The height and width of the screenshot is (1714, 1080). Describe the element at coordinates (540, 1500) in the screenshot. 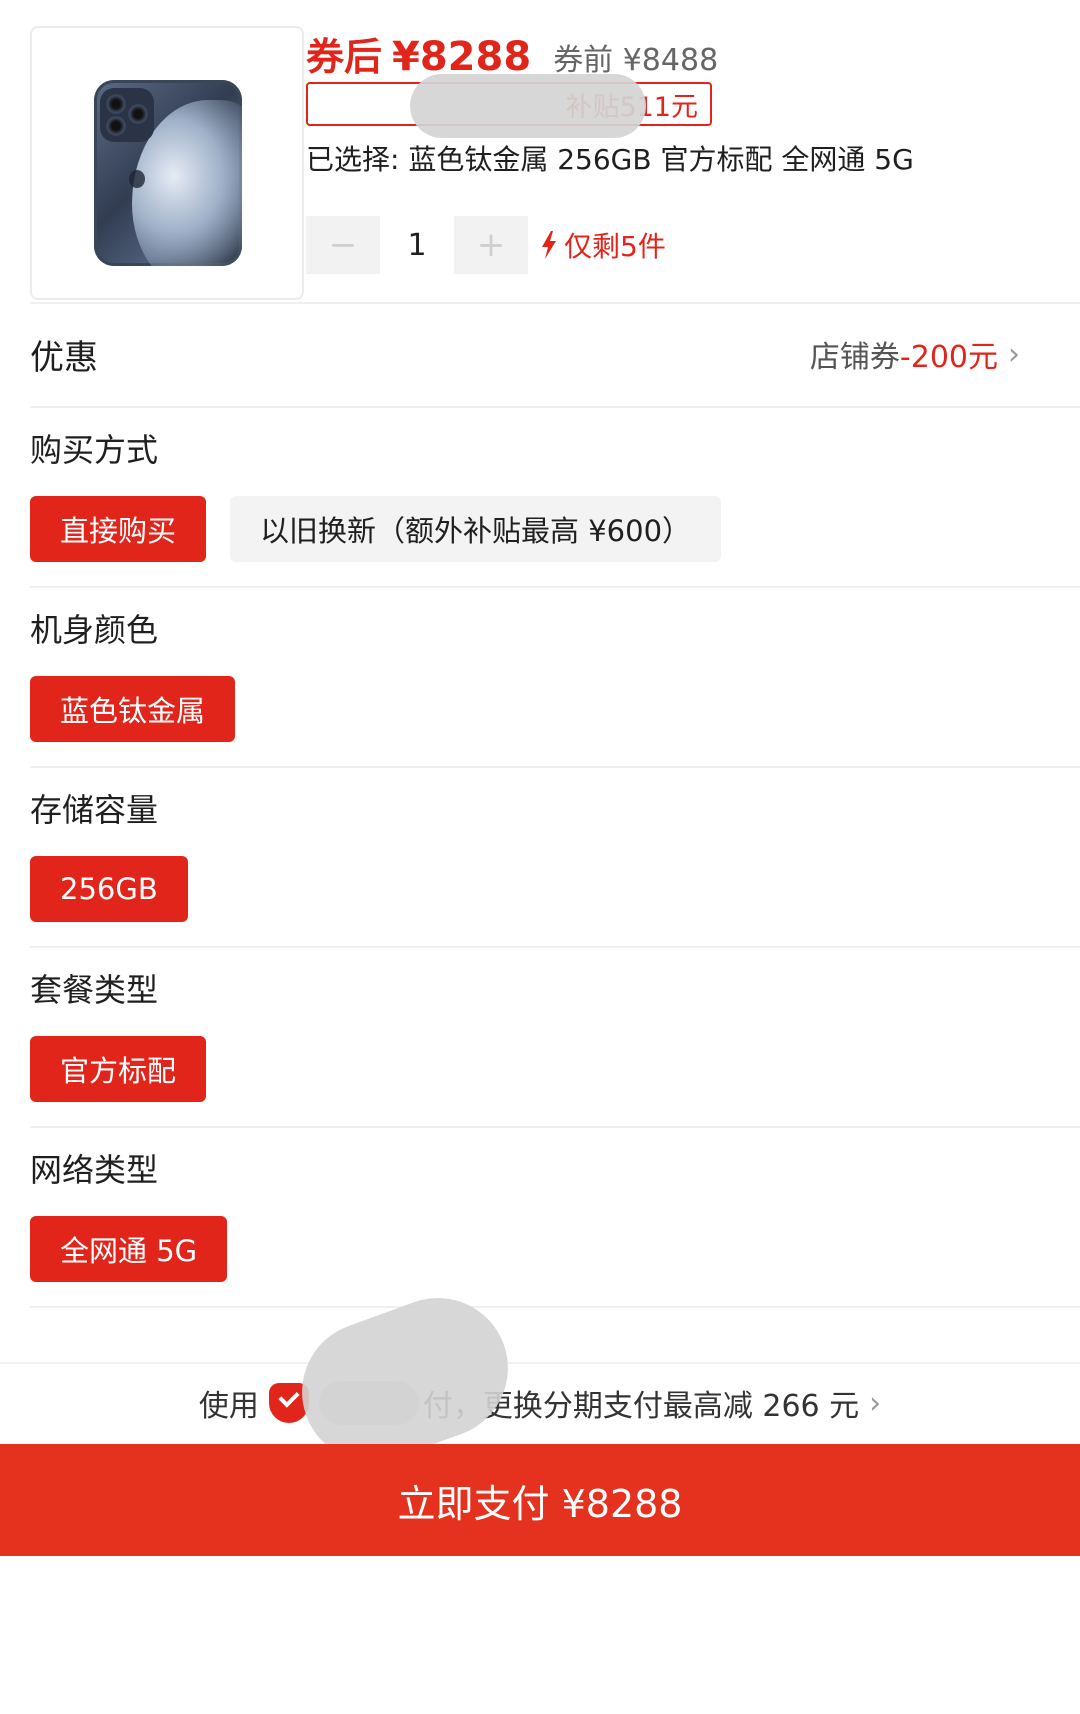

I see `pay-now-button: 立即支付 ¥8288` at that location.